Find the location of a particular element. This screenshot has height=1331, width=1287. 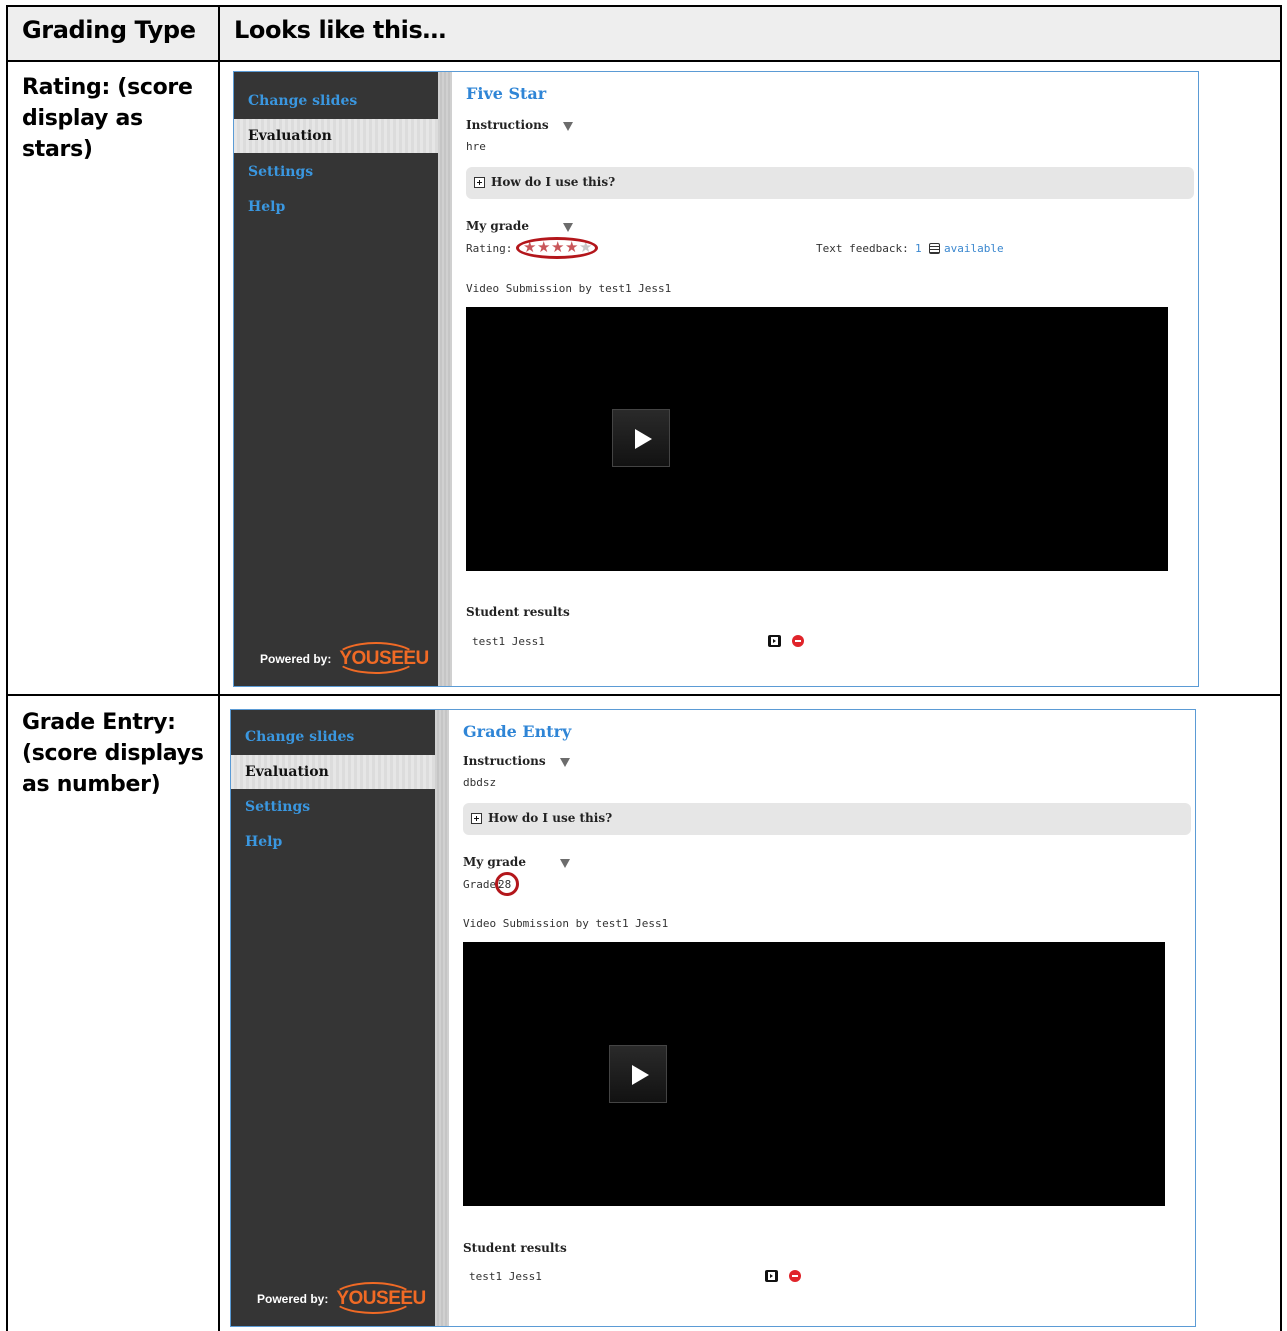

rating-highlight-ellipse is located at coordinates (557, 248).